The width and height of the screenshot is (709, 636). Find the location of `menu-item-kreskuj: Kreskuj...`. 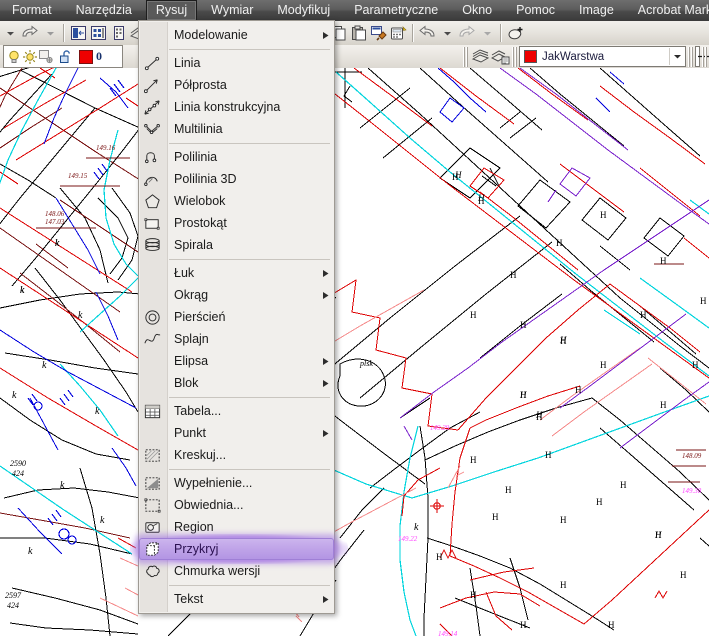

menu-item-kreskuj: Kreskuj... is located at coordinates (236, 455).